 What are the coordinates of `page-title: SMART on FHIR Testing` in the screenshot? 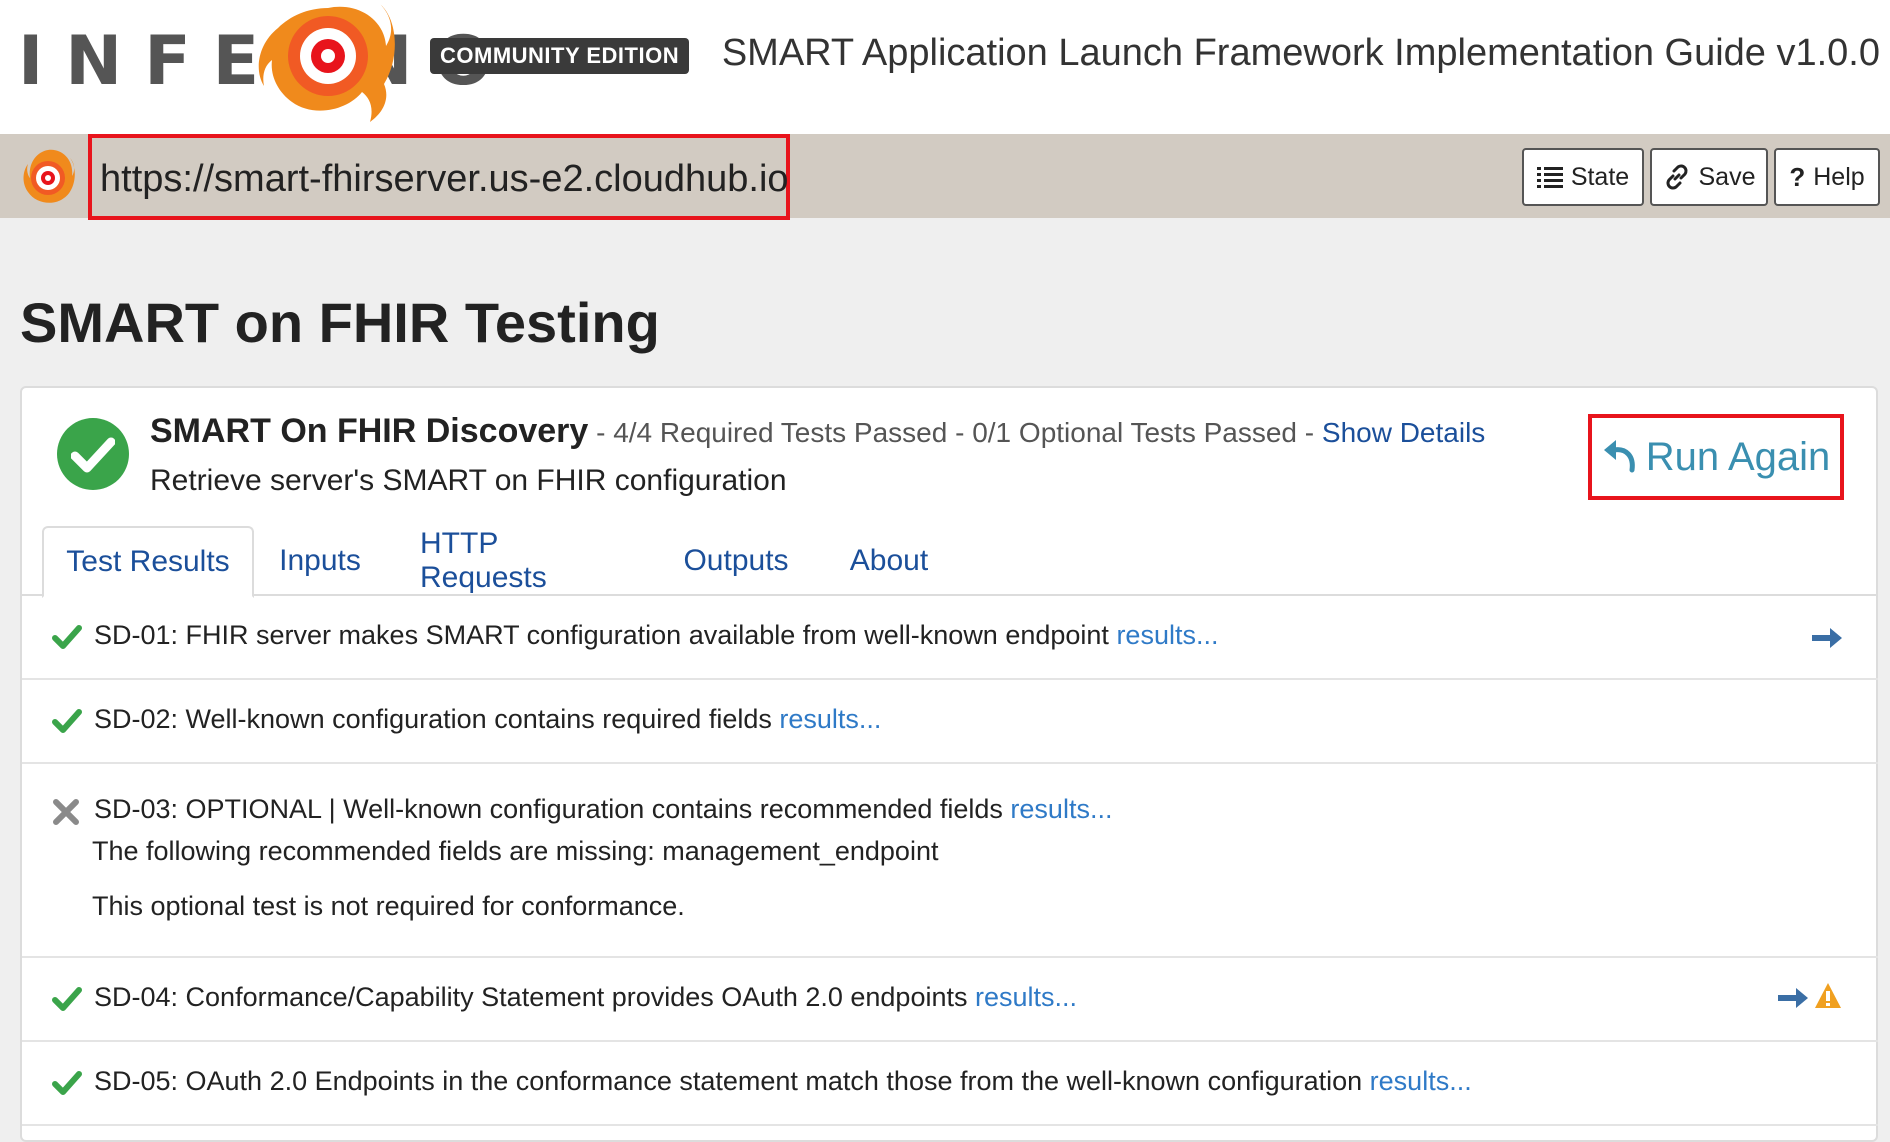 It's located at (340, 322).